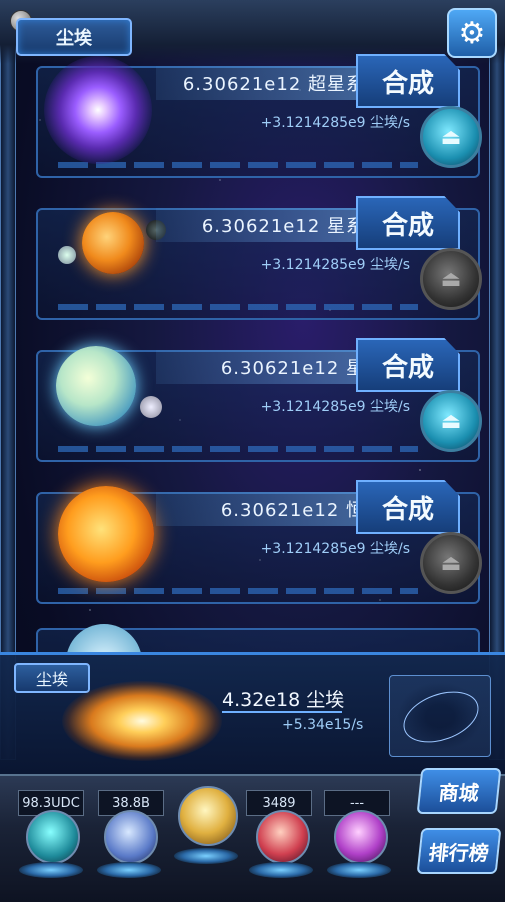 Image resolution: width=505 pixels, height=902 pixels. What do you see at coordinates (96, 386) in the screenshot?
I see `galaxy-image` at bounding box center [96, 386].